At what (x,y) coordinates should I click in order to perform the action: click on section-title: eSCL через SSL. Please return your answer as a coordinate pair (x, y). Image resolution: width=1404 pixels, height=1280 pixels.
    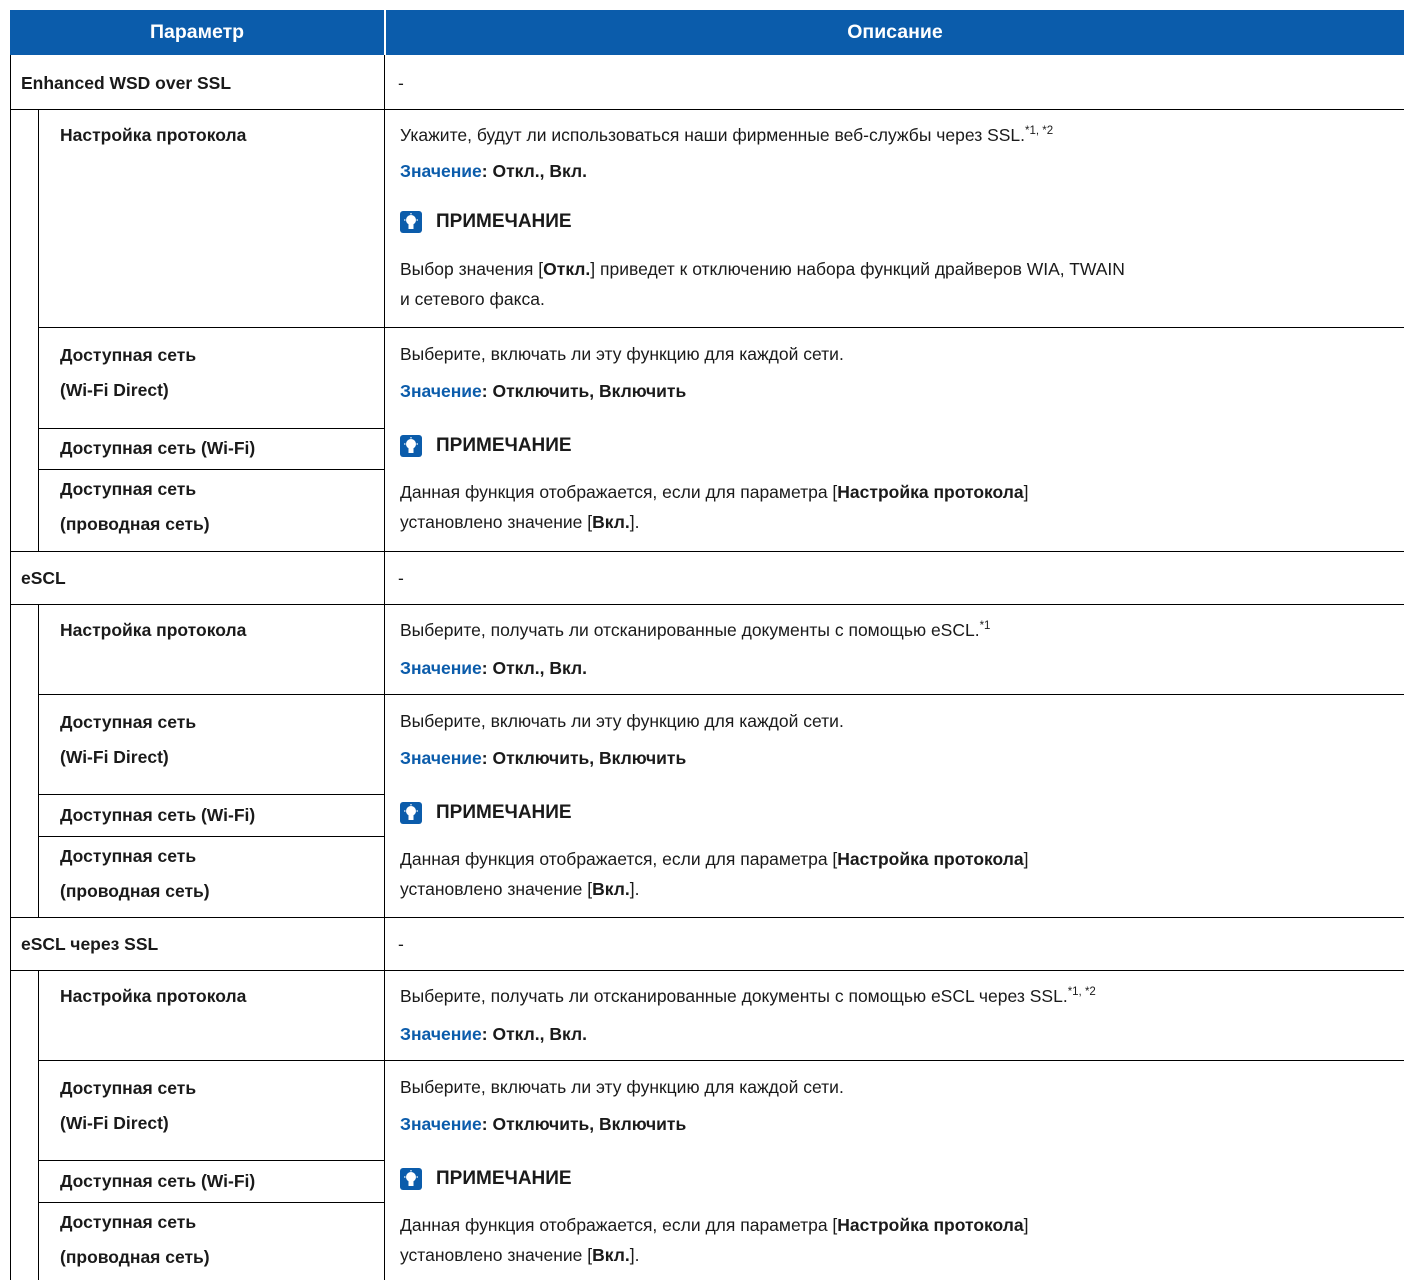
    Looking at the image, I should click on (90, 944).